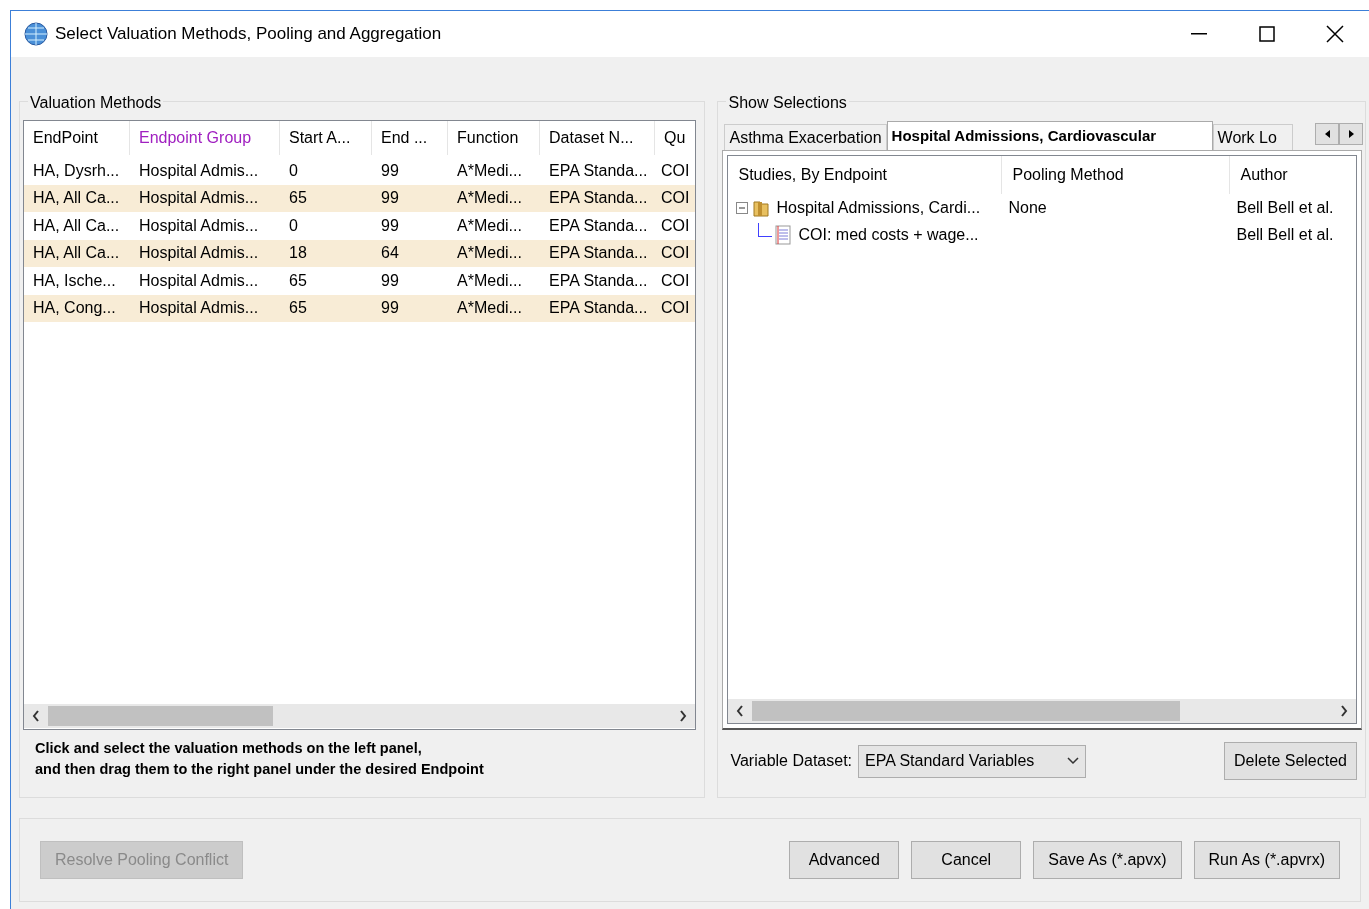 Image resolution: width=1369 pixels, height=909 pixels. I want to click on right-triangle-icon, so click(1351, 134).